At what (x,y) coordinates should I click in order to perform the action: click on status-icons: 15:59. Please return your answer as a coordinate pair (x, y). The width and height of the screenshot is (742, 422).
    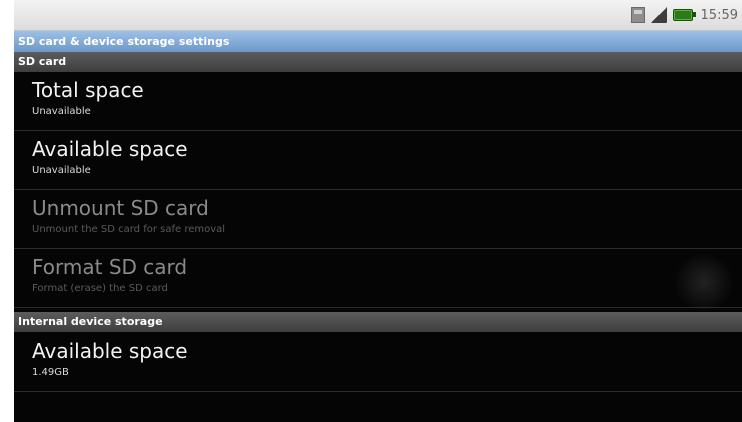
    Looking at the image, I should click on (684, 15).